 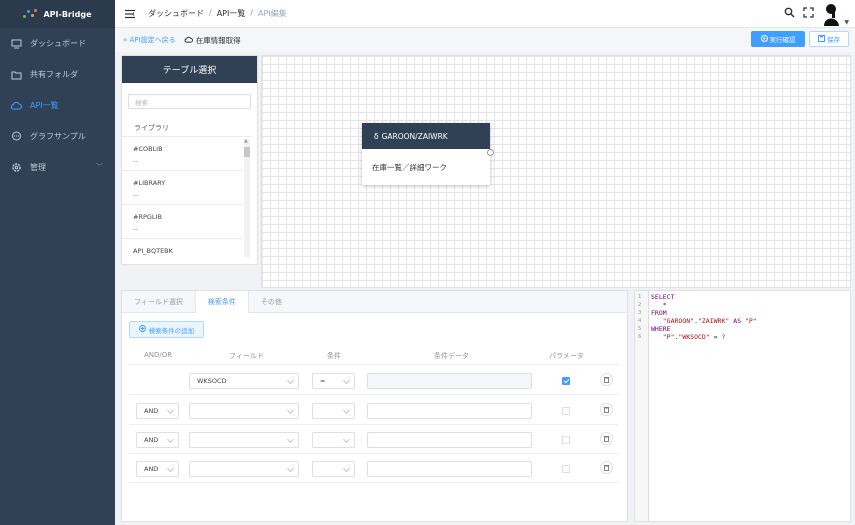 I want to click on page-title: 在庫情報取得, so click(x=212, y=40).